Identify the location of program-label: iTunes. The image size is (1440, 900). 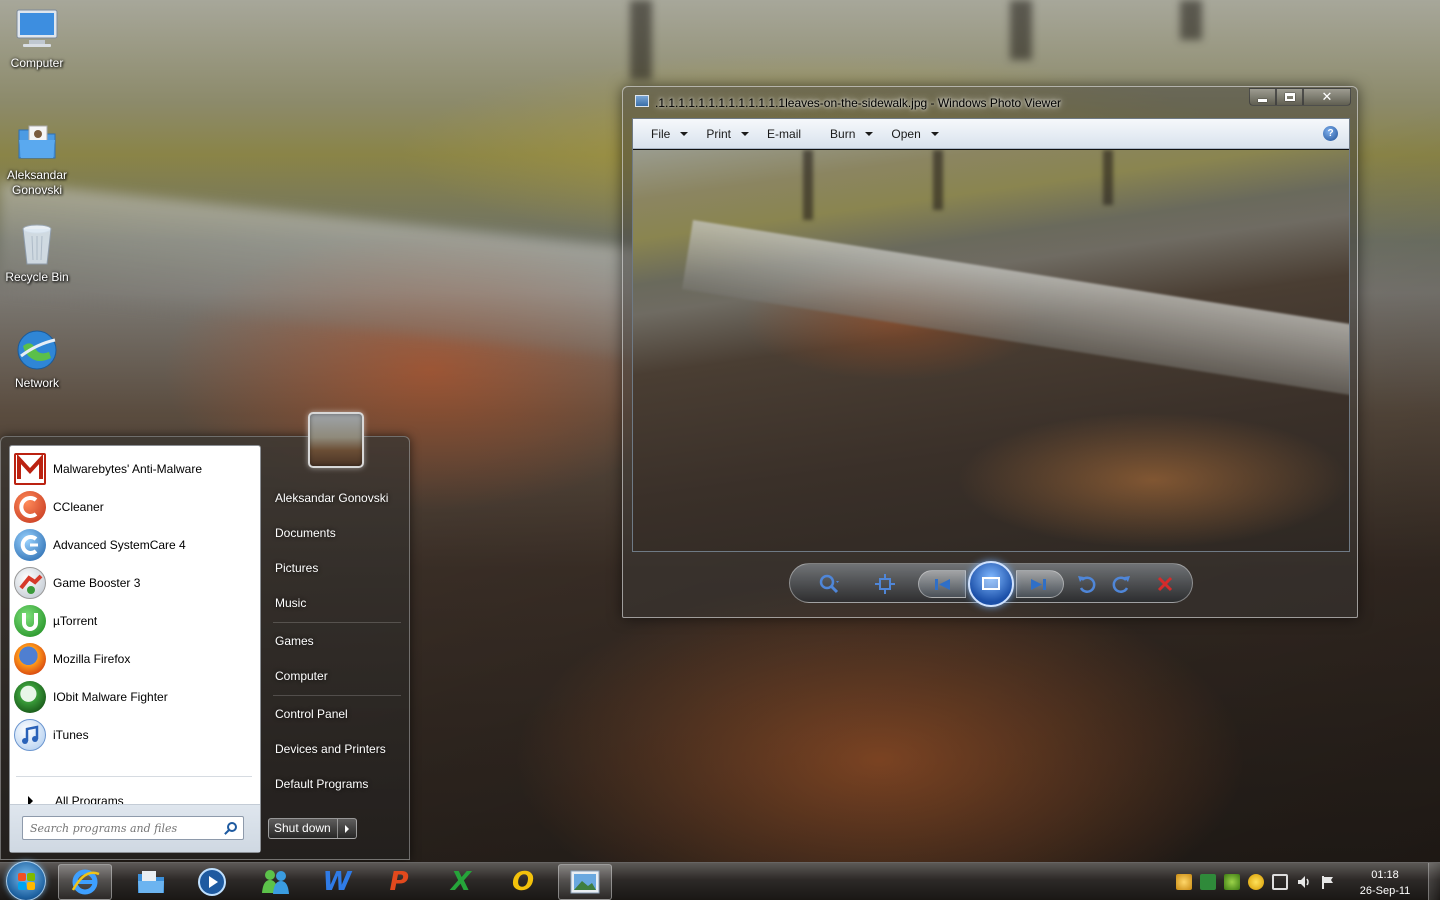
(71, 735).